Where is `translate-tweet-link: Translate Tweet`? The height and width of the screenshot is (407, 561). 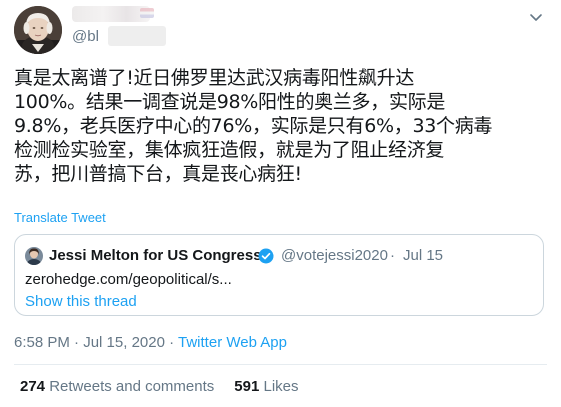 translate-tweet-link: Translate Tweet is located at coordinates (60, 217).